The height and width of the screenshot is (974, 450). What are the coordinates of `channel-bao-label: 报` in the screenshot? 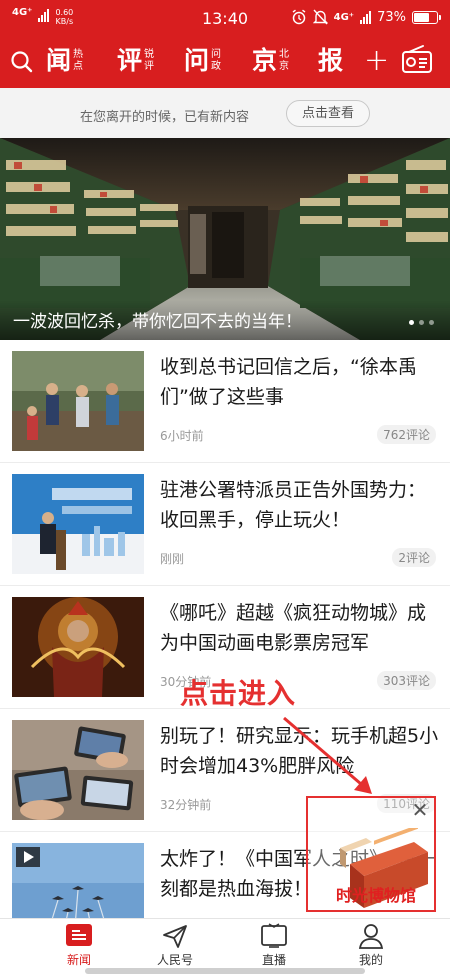 It's located at (331, 60).